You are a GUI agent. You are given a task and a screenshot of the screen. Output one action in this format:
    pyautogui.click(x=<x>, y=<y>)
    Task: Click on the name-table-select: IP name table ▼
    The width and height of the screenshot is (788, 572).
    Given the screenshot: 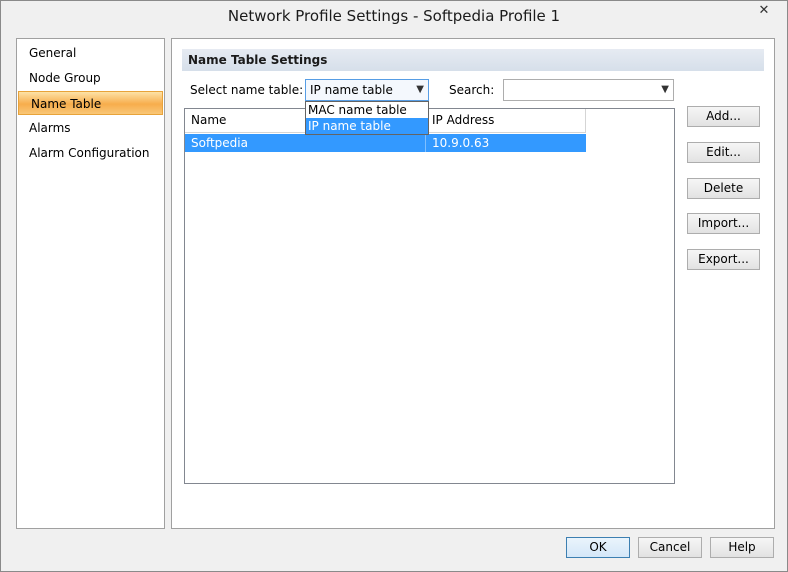 What is the action you would take?
    pyautogui.click(x=367, y=90)
    